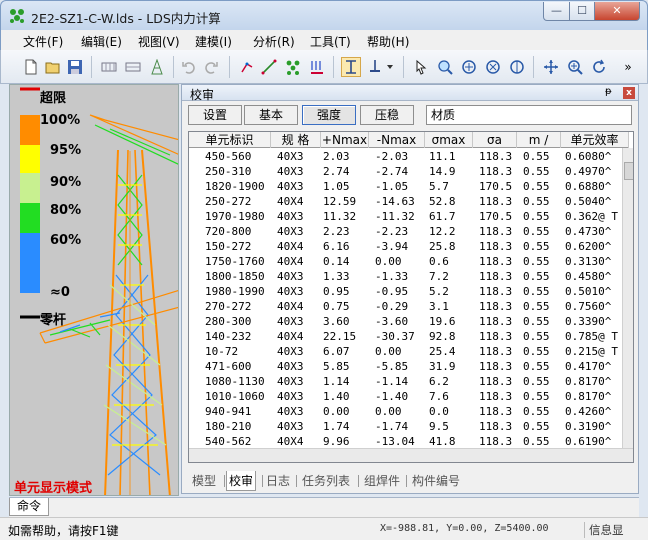 This screenshot has width=648, height=540. What do you see at coordinates (595, 140) in the screenshot?
I see `col-efficiency: 单元效率` at bounding box center [595, 140].